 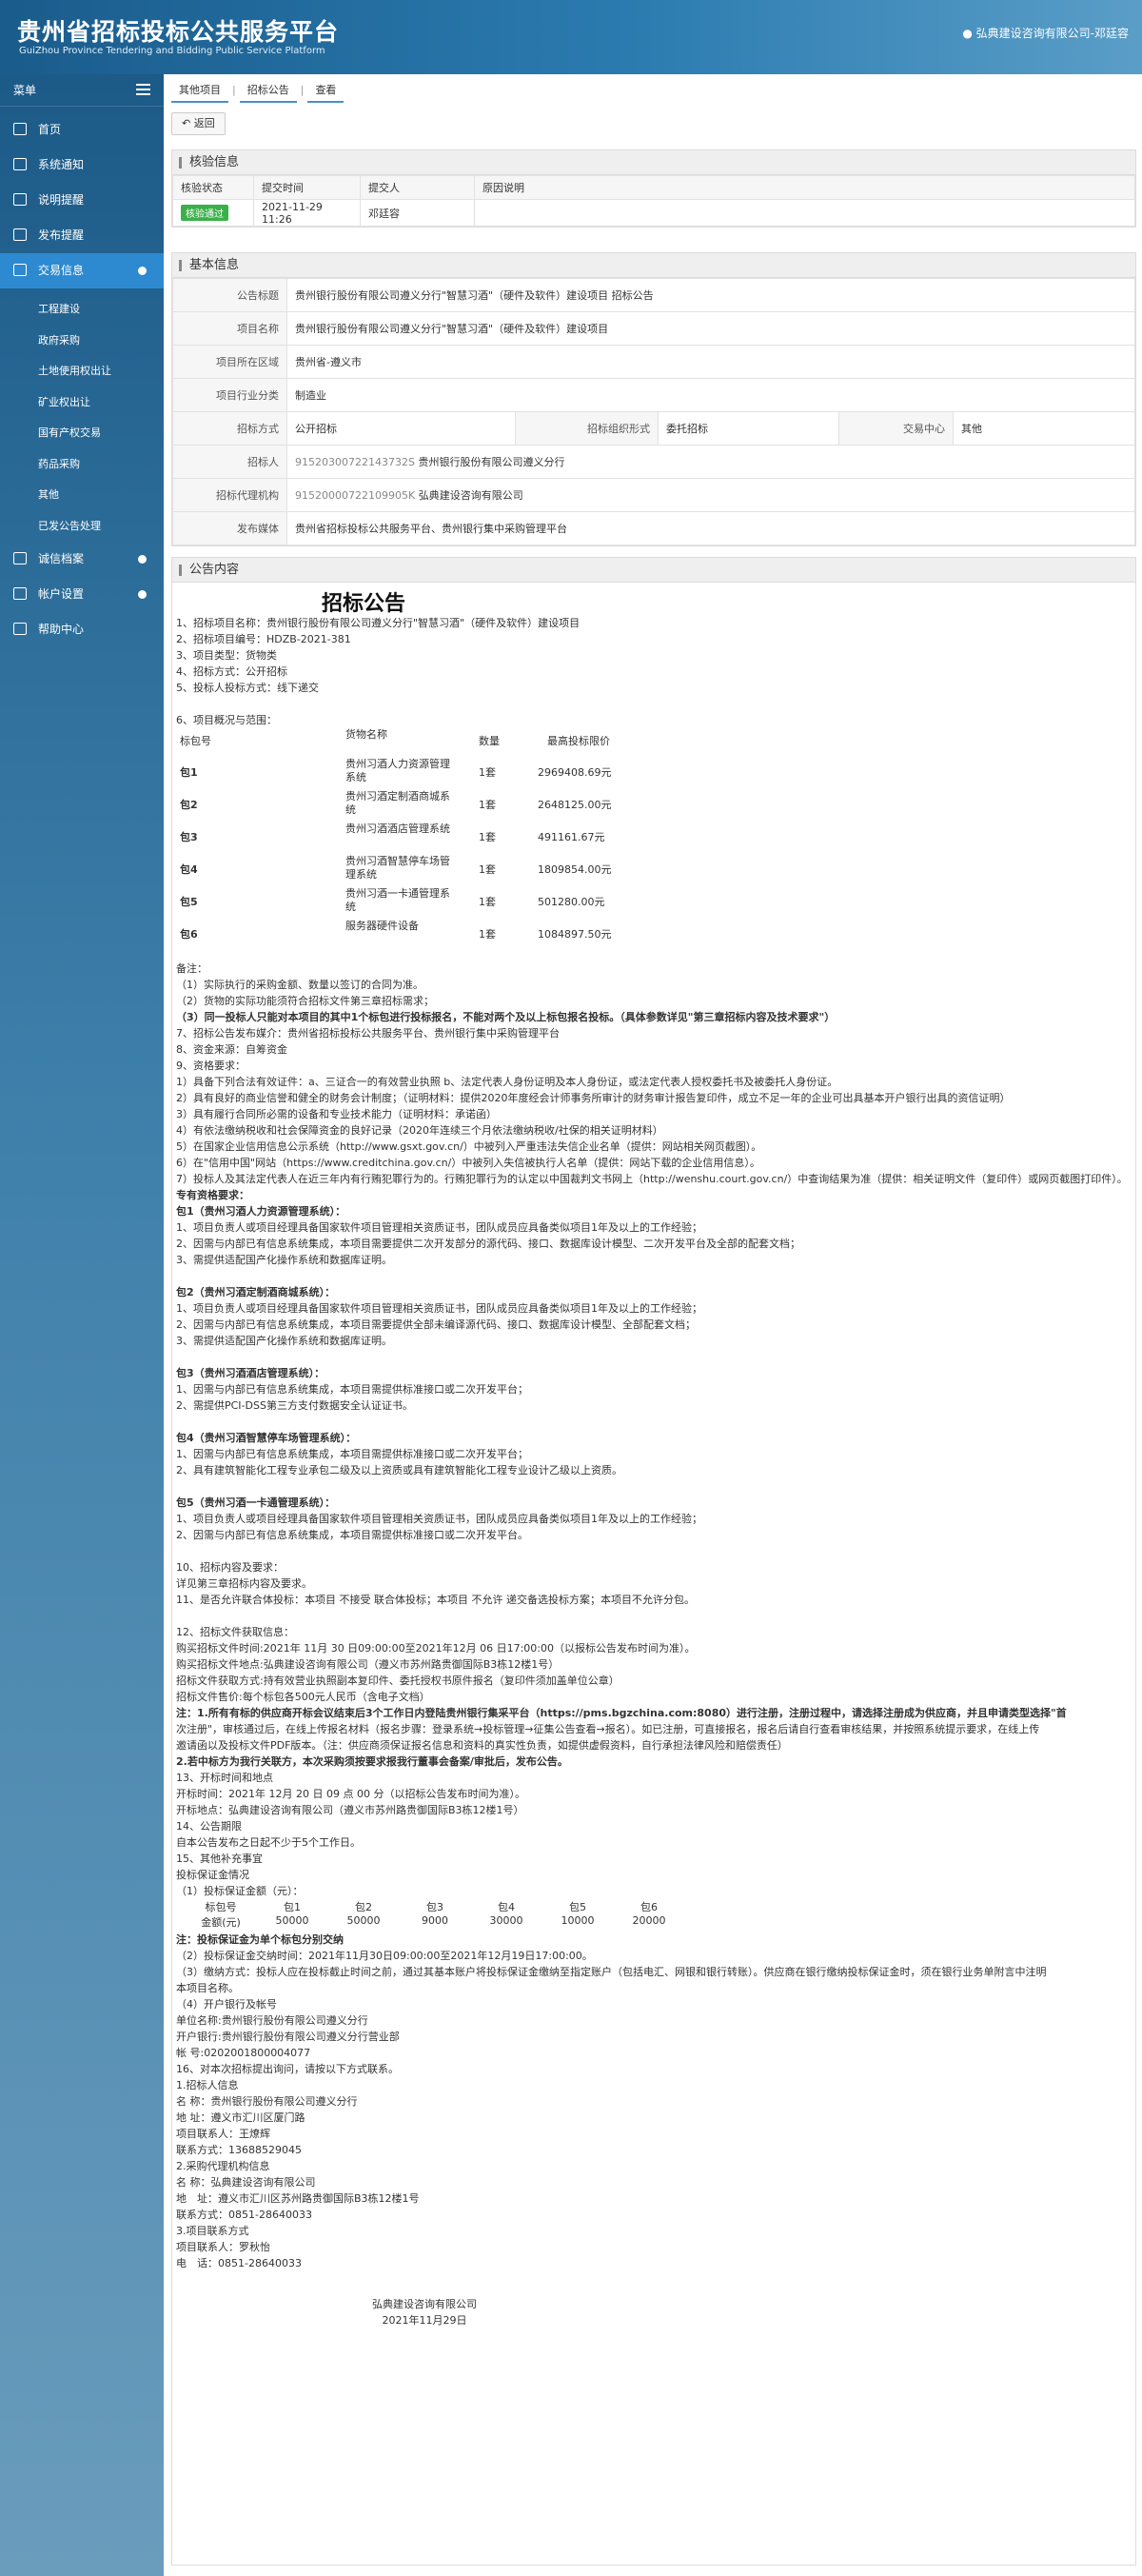 What do you see at coordinates (231, 672) in the screenshot?
I see `notice-line: 4、招标方式：公开招标` at bounding box center [231, 672].